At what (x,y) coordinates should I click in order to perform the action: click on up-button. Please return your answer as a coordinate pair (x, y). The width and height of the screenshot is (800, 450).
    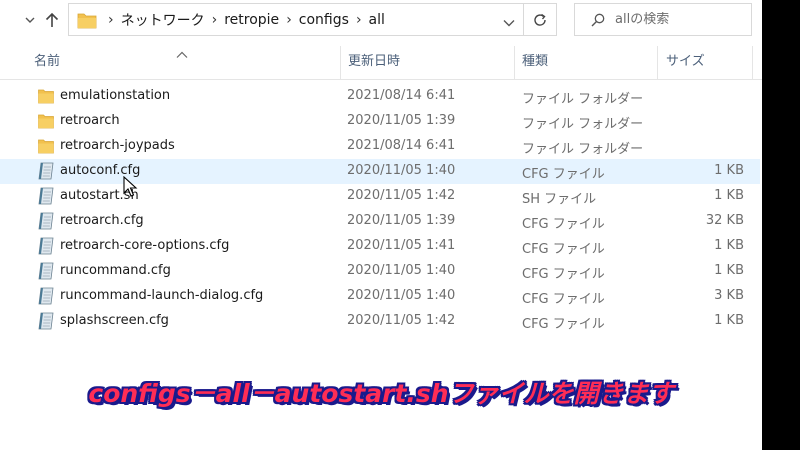
    Looking at the image, I should click on (52, 20).